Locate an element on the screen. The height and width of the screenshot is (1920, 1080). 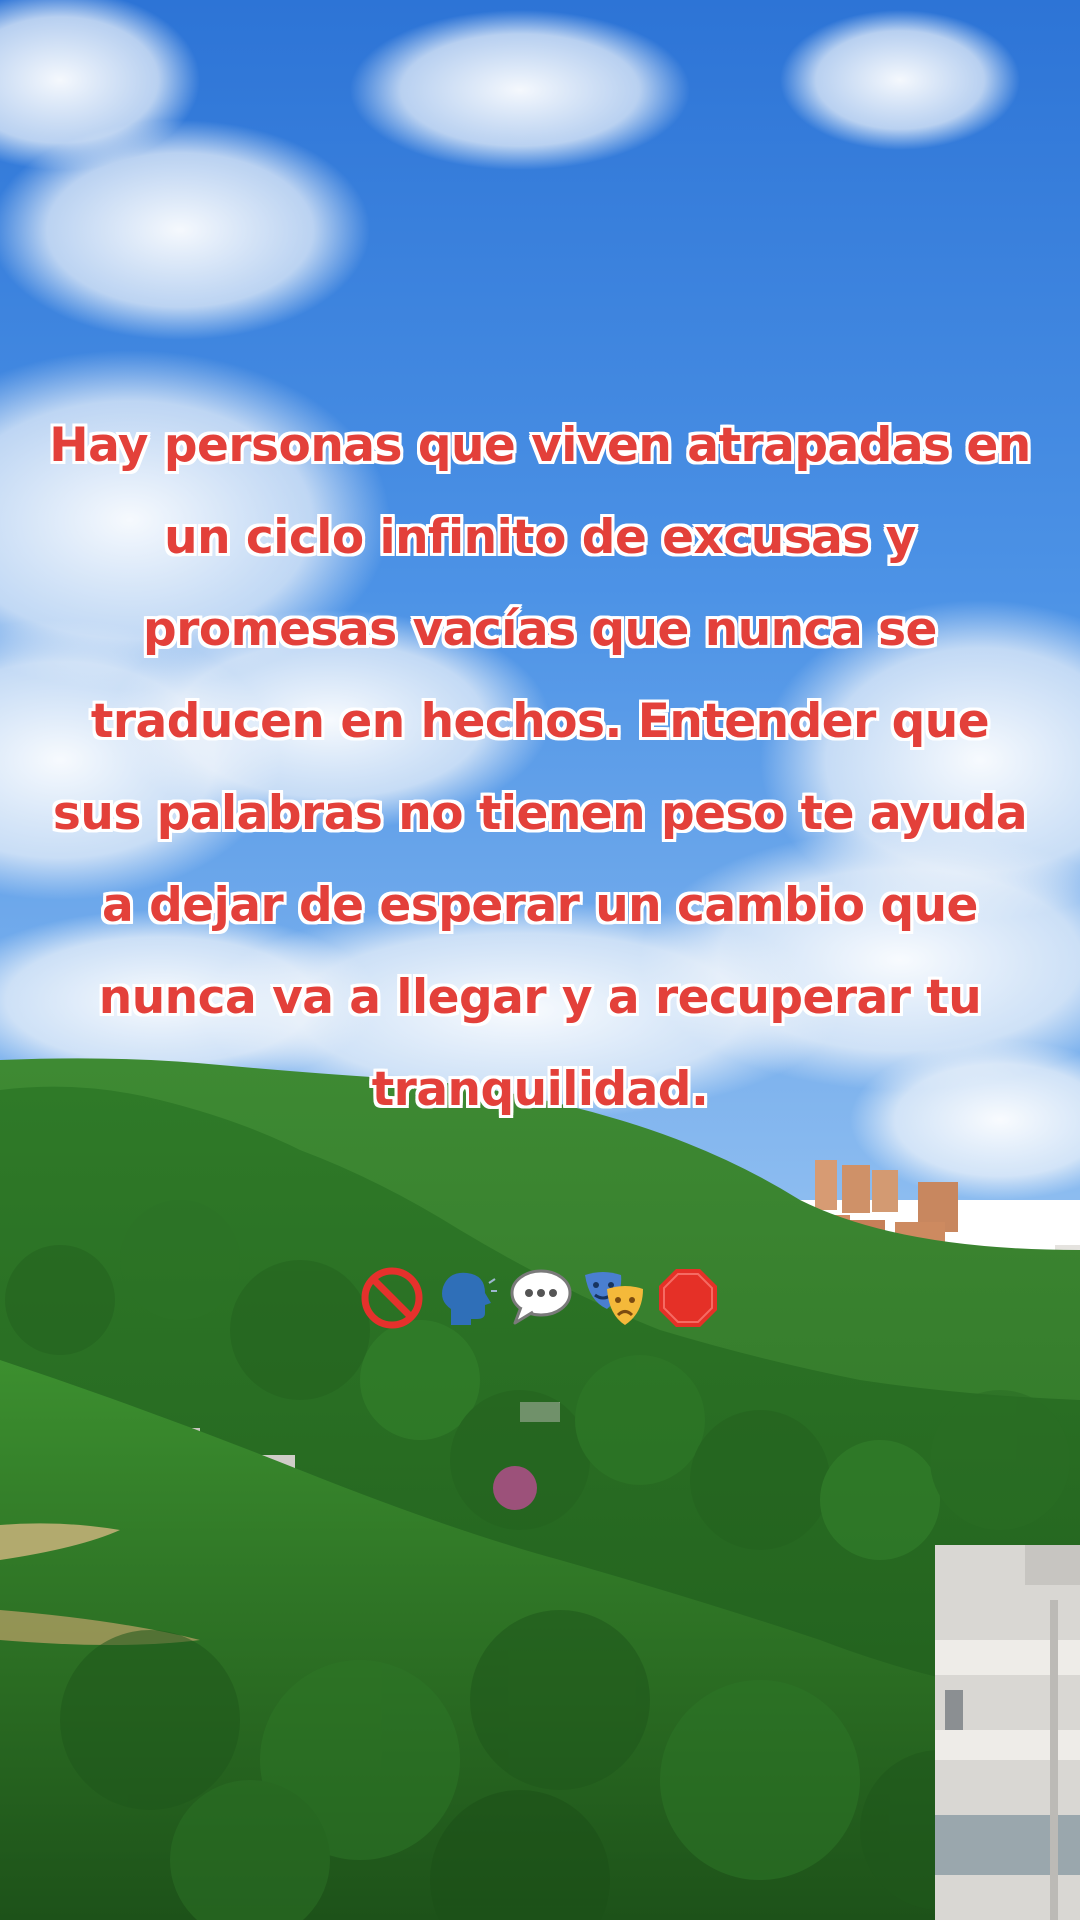
foreground-building is located at coordinates (1007, 1732).